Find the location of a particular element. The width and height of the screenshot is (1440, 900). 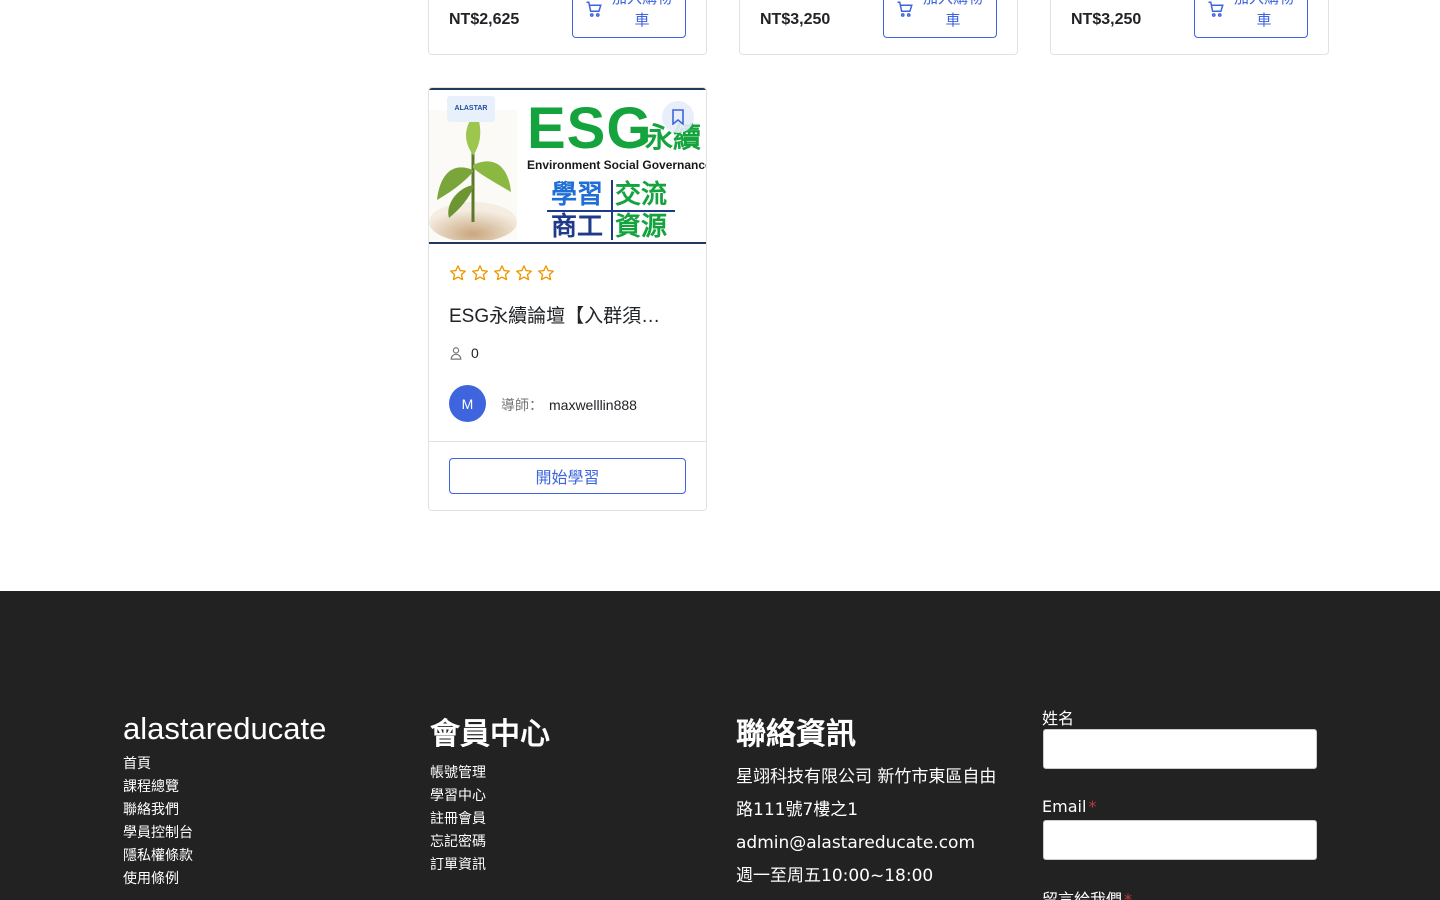

course-card-partial: NT$2,625 加入購物車 is located at coordinates (567, 27).